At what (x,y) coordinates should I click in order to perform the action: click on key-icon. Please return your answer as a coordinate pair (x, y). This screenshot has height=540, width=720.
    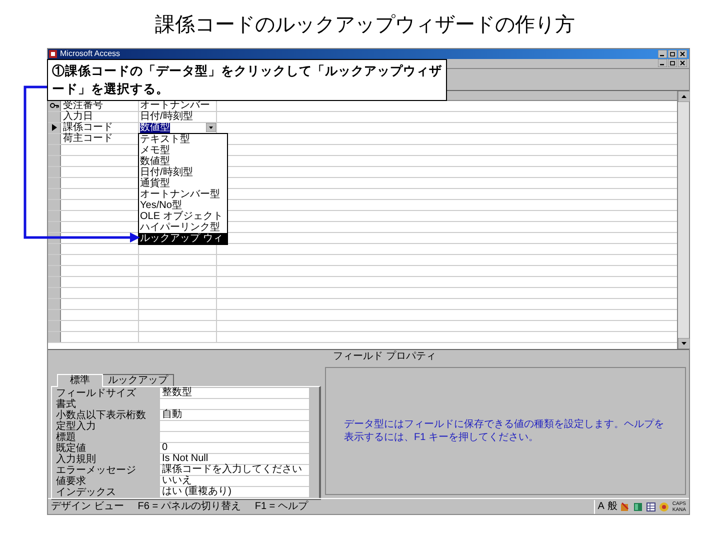
    Looking at the image, I should click on (54, 106).